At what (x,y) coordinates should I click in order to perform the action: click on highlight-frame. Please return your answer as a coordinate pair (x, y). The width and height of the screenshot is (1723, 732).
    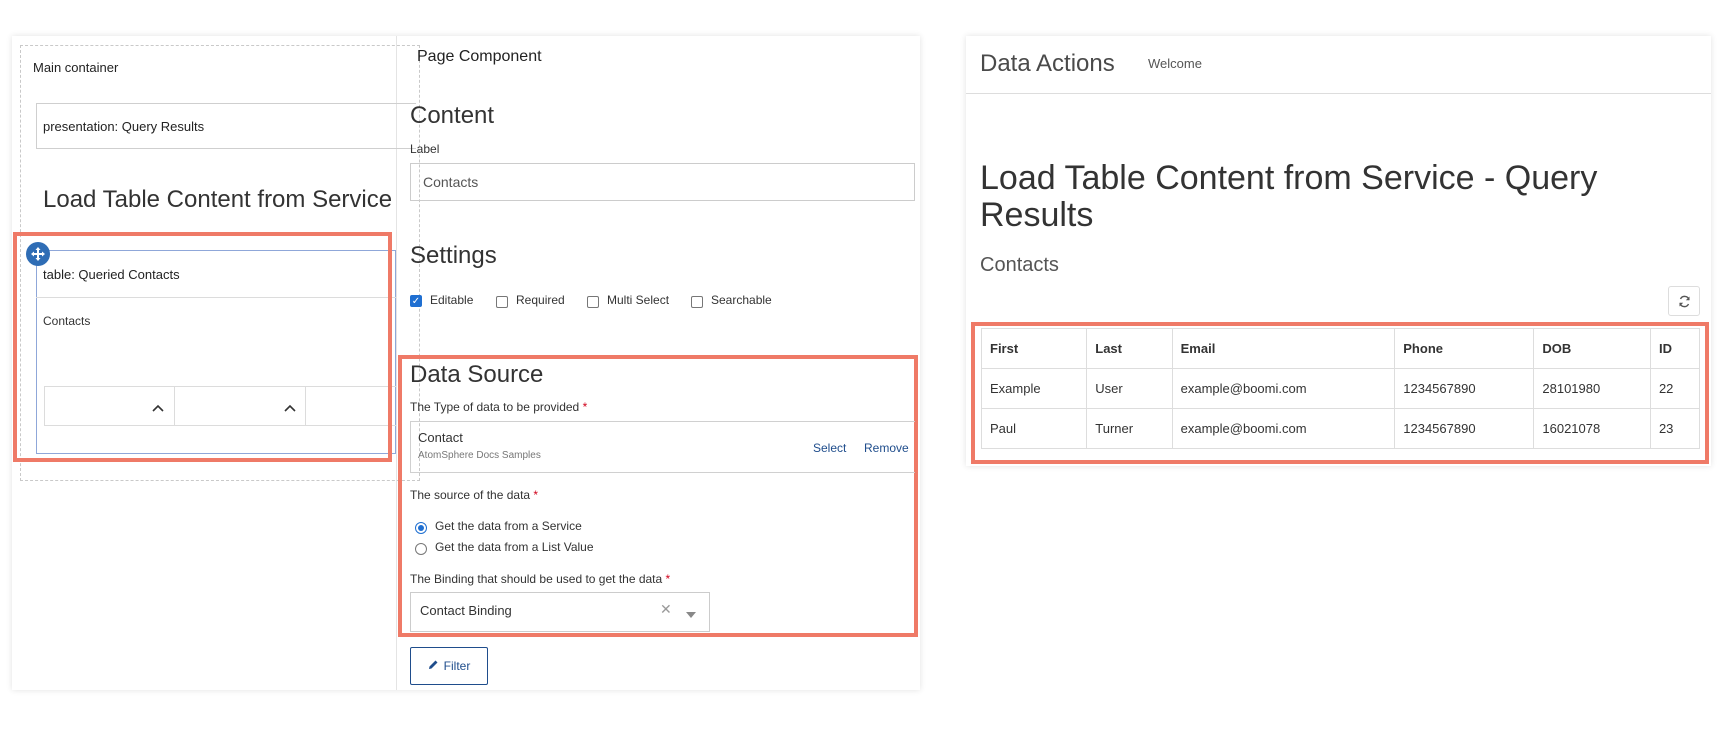
    Looking at the image, I should click on (202, 347).